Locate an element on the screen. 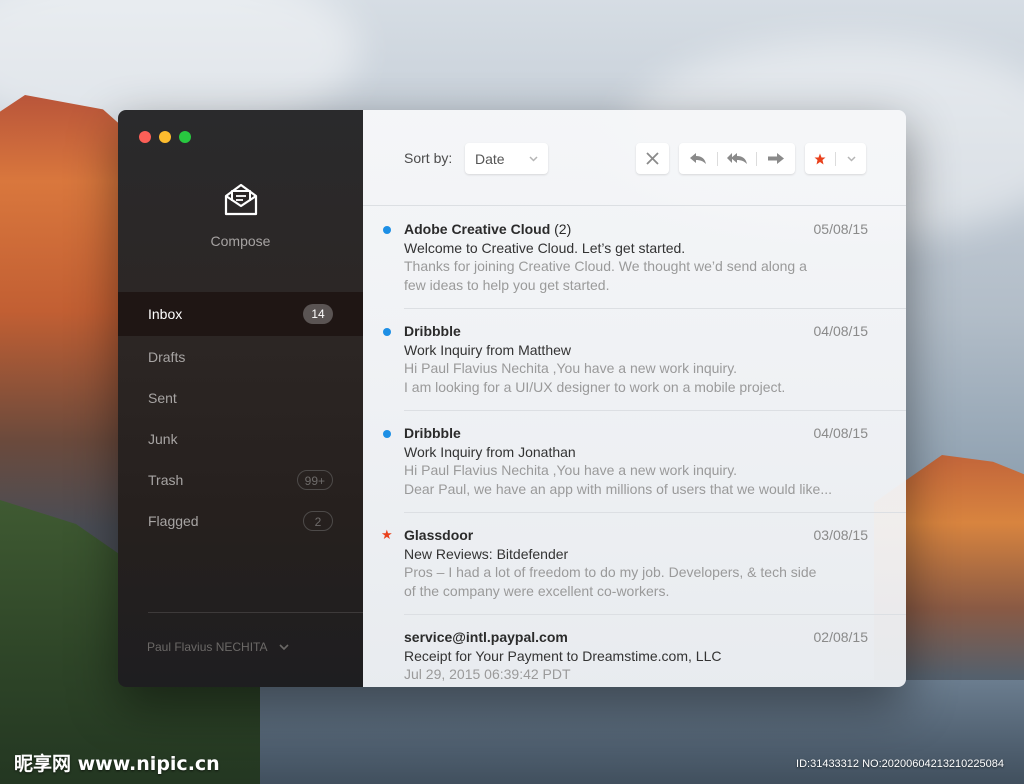  window-controls is located at coordinates (165, 137).